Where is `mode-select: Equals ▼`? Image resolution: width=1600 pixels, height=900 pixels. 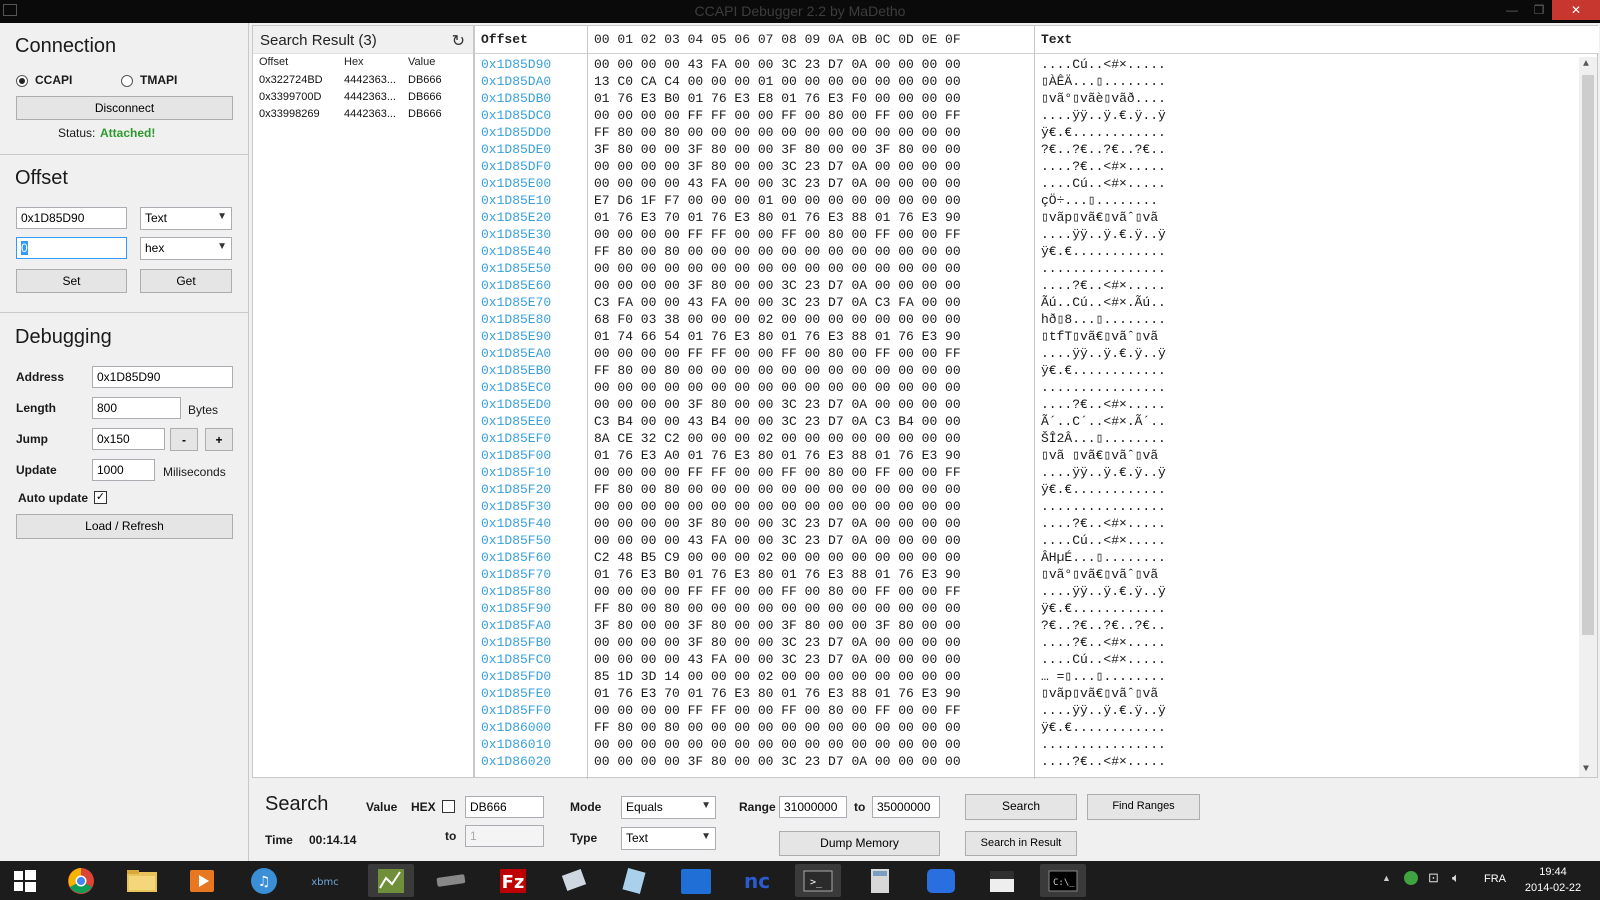 mode-select: Equals ▼ is located at coordinates (668, 807).